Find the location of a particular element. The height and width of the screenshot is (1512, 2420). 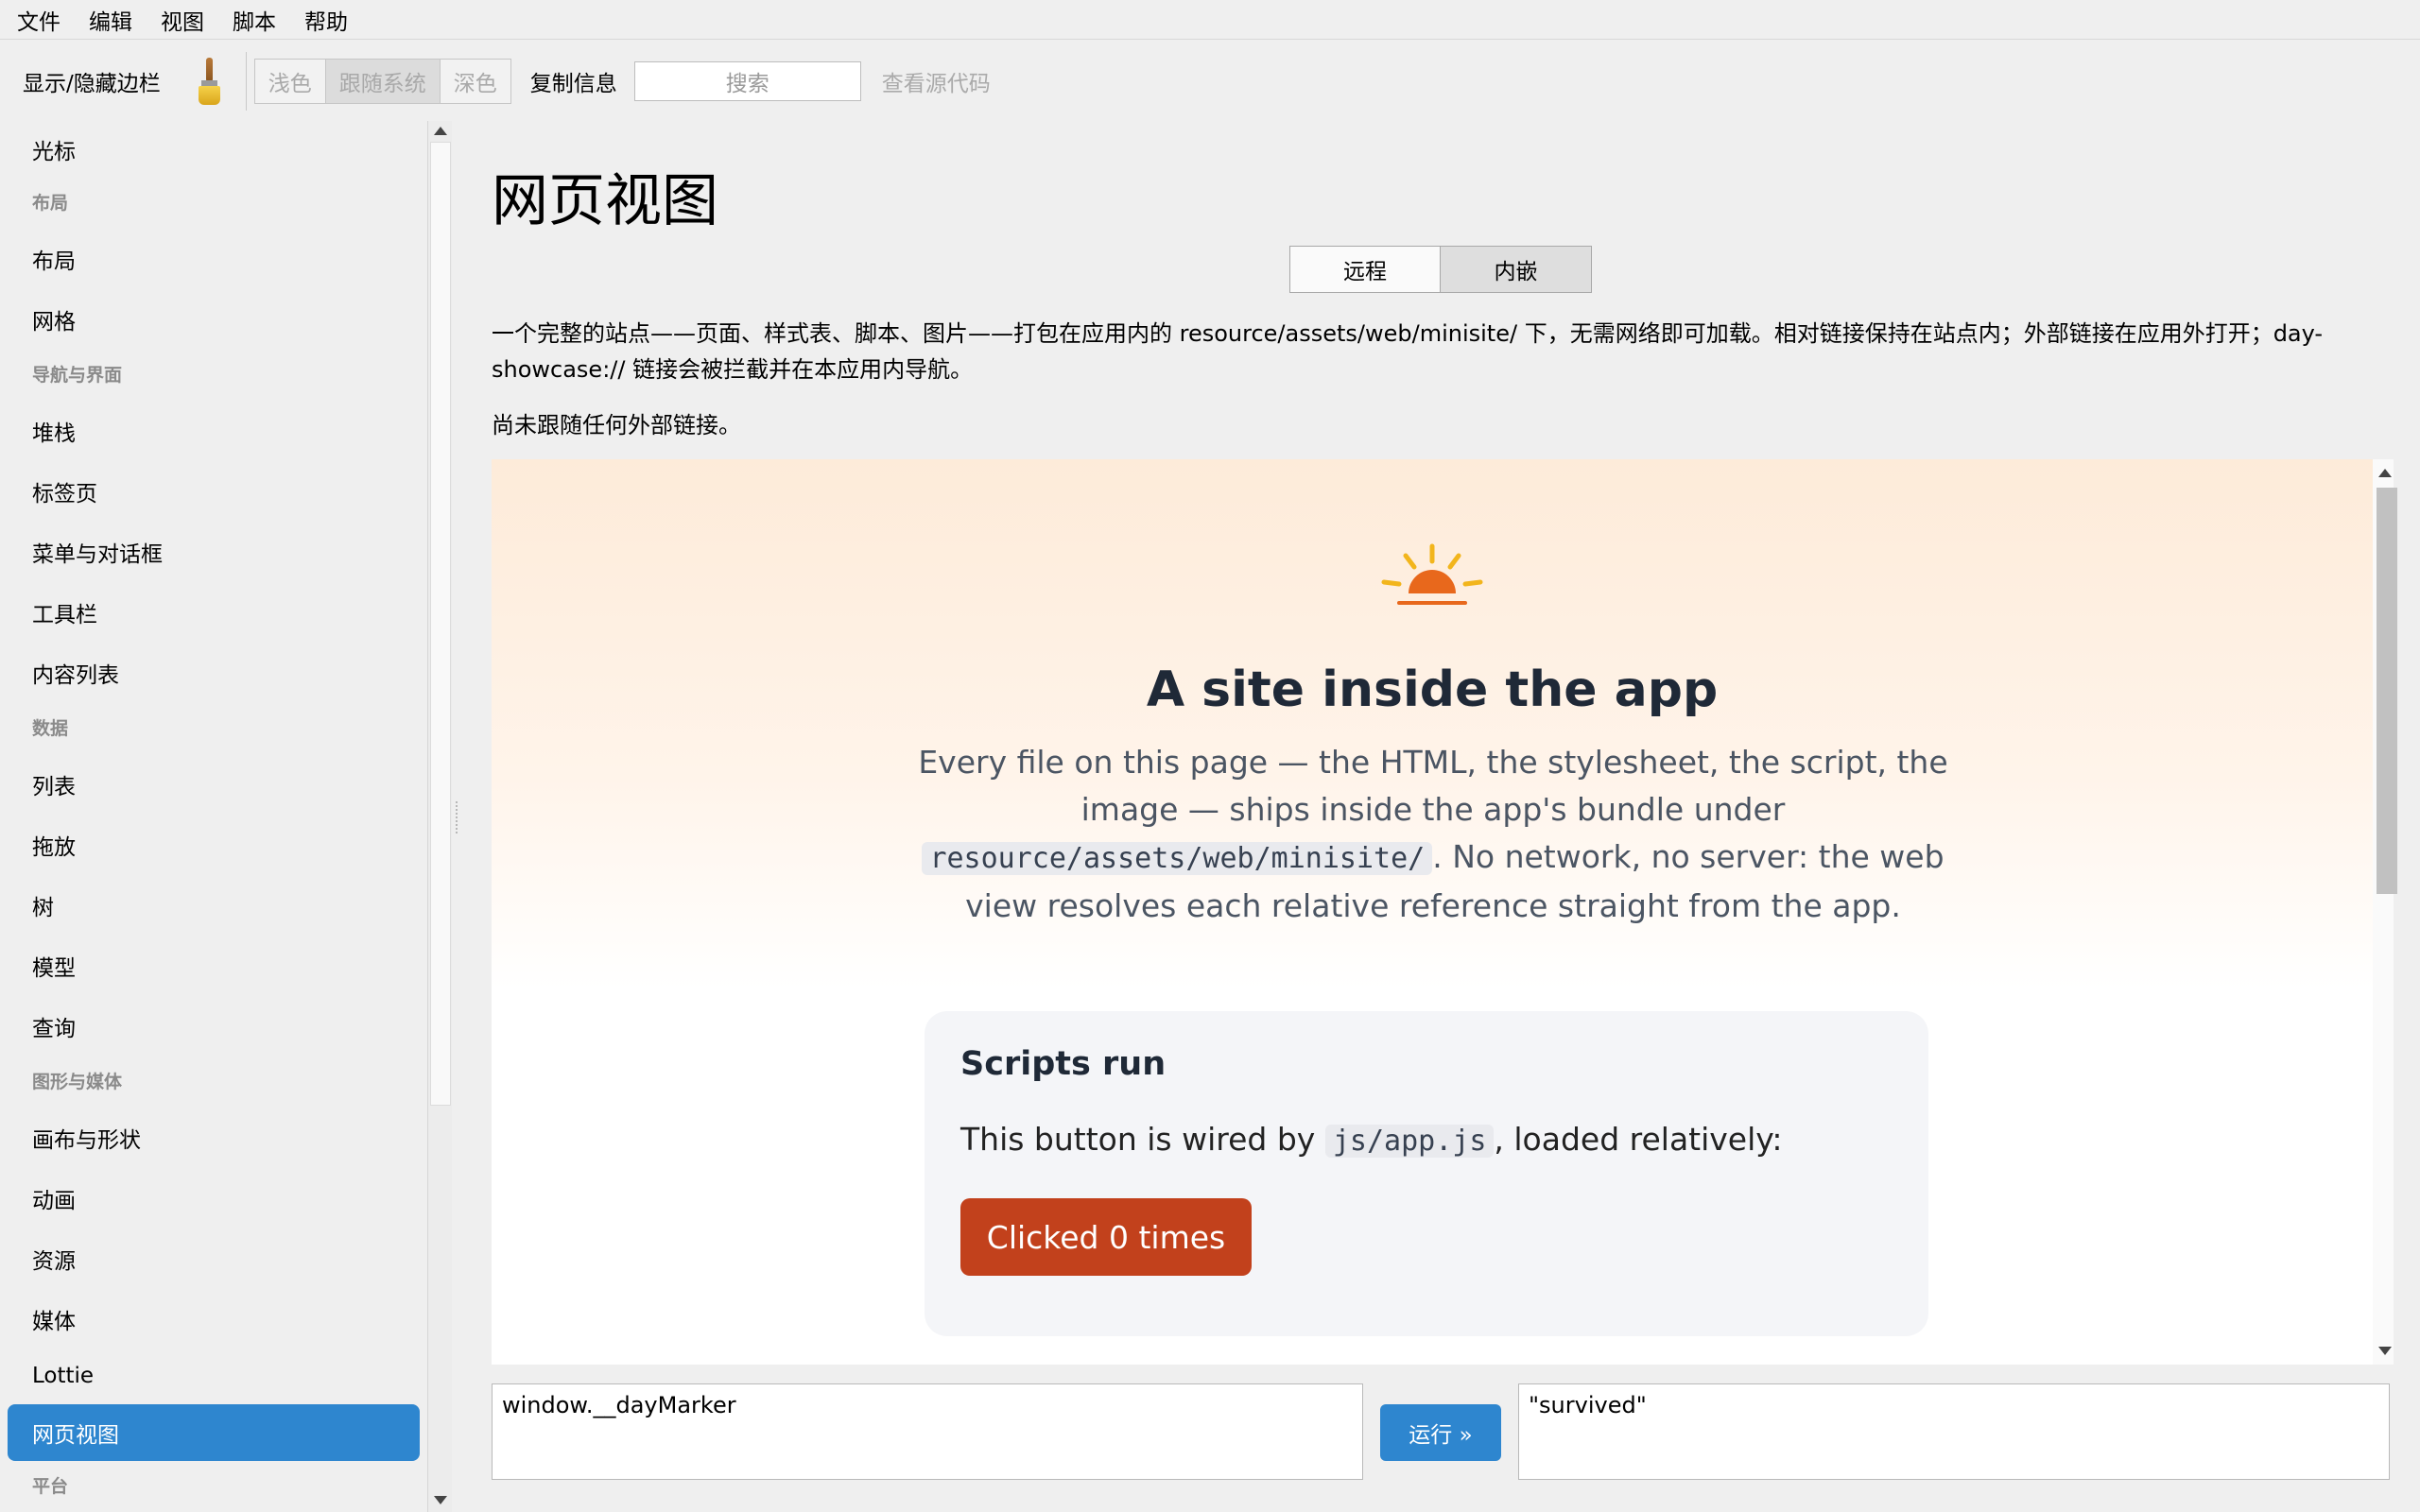

sidebar-item-toolbar: 工具栏 is located at coordinates (214, 612).